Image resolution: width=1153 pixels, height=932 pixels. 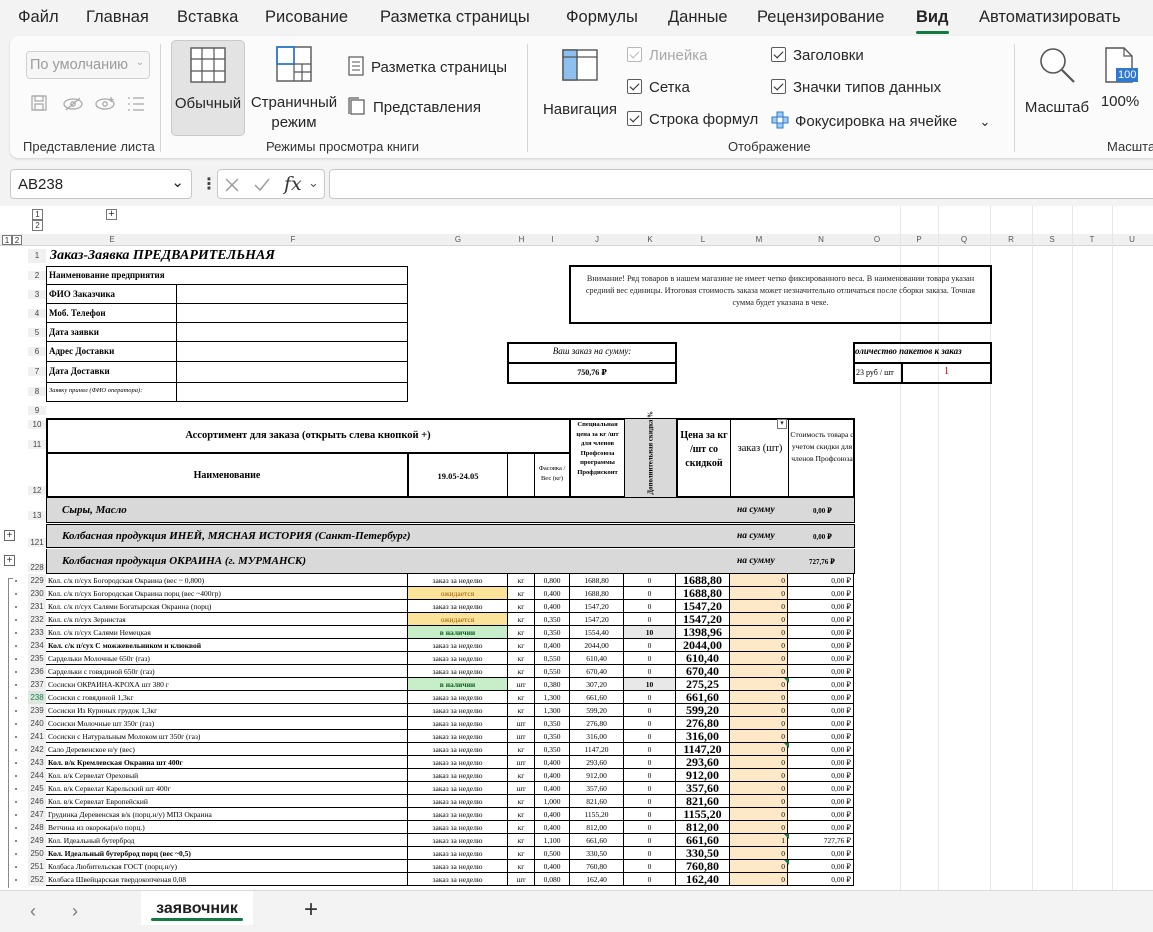 I want to click on row-header: 11, so click(x=37, y=444).